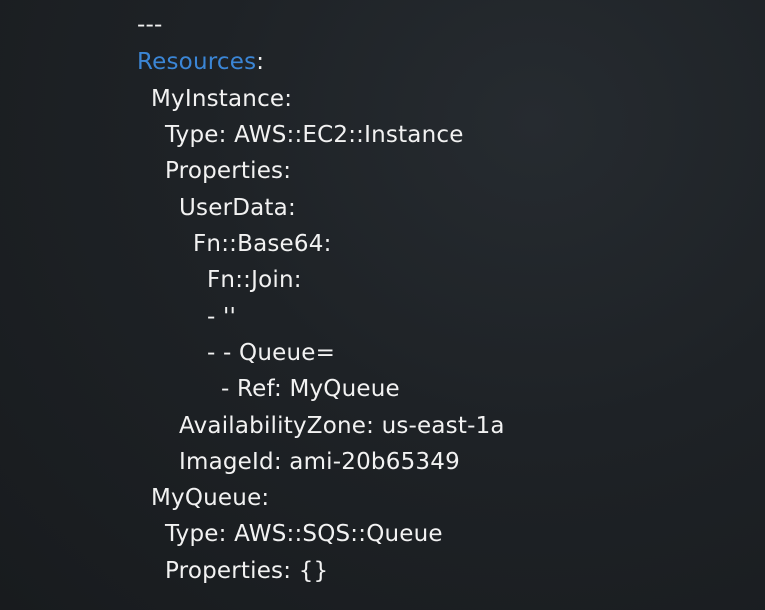 The height and width of the screenshot is (610, 765). Describe the element at coordinates (247, 571) in the screenshot. I see `code-line-queue-properties: Properties: {}` at that location.